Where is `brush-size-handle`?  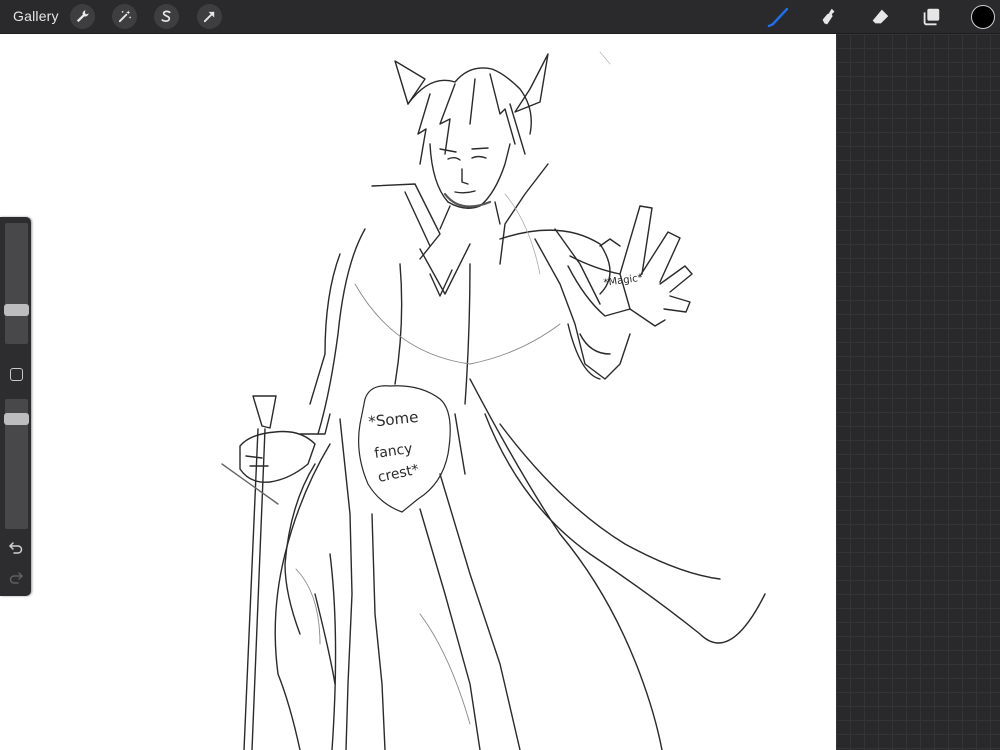
brush-size-handle is located at coordinates (16, 310).